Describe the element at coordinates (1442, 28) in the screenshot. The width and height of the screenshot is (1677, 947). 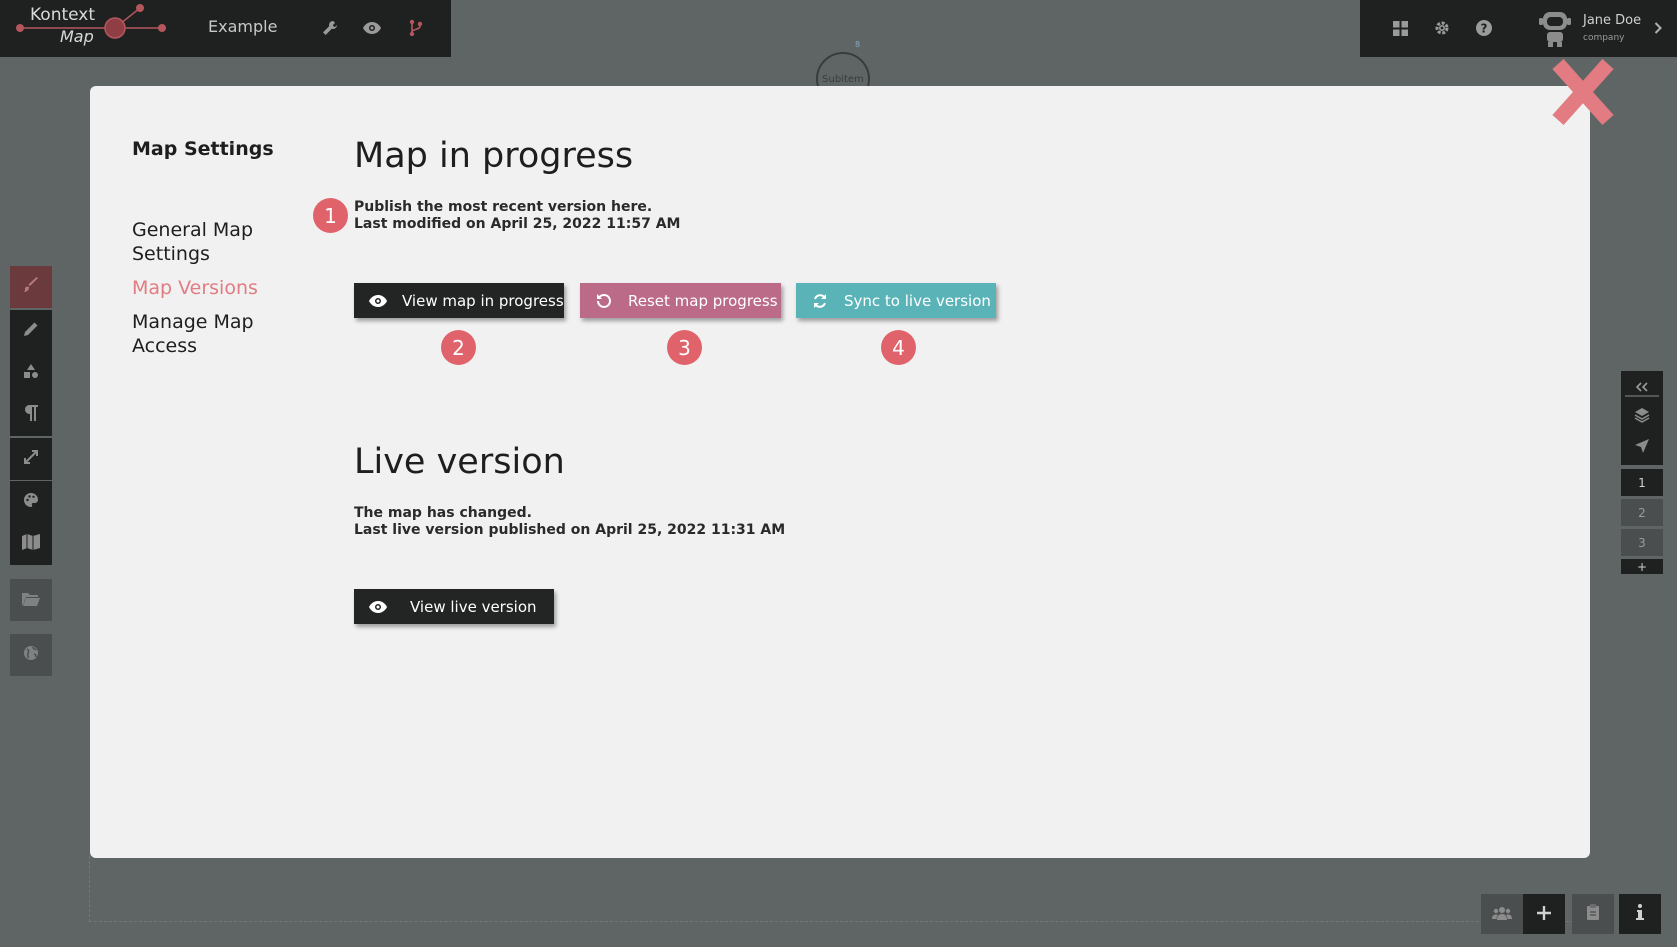
I see `gear-icon` at that location.